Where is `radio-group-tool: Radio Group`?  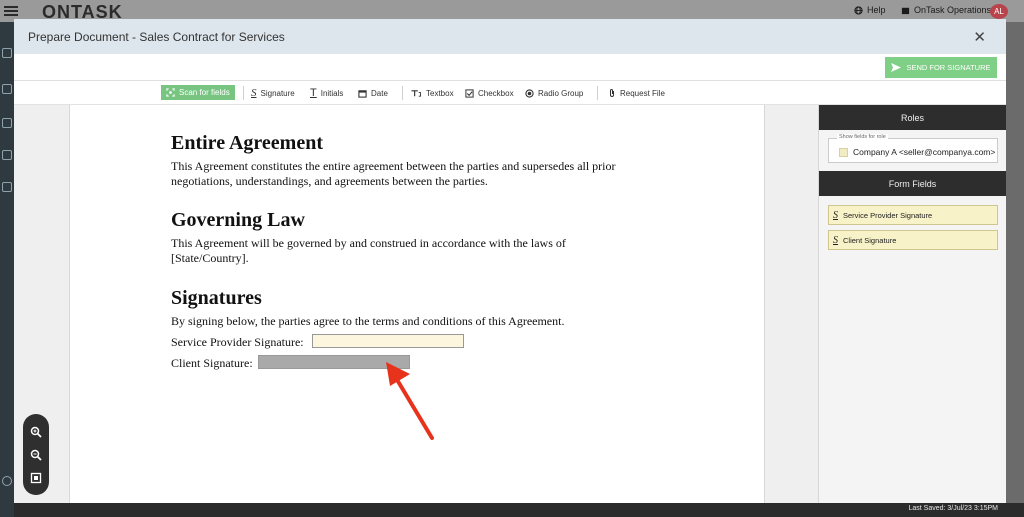
radio-group-tool: Radio Group is located at coordinates (554, 93).